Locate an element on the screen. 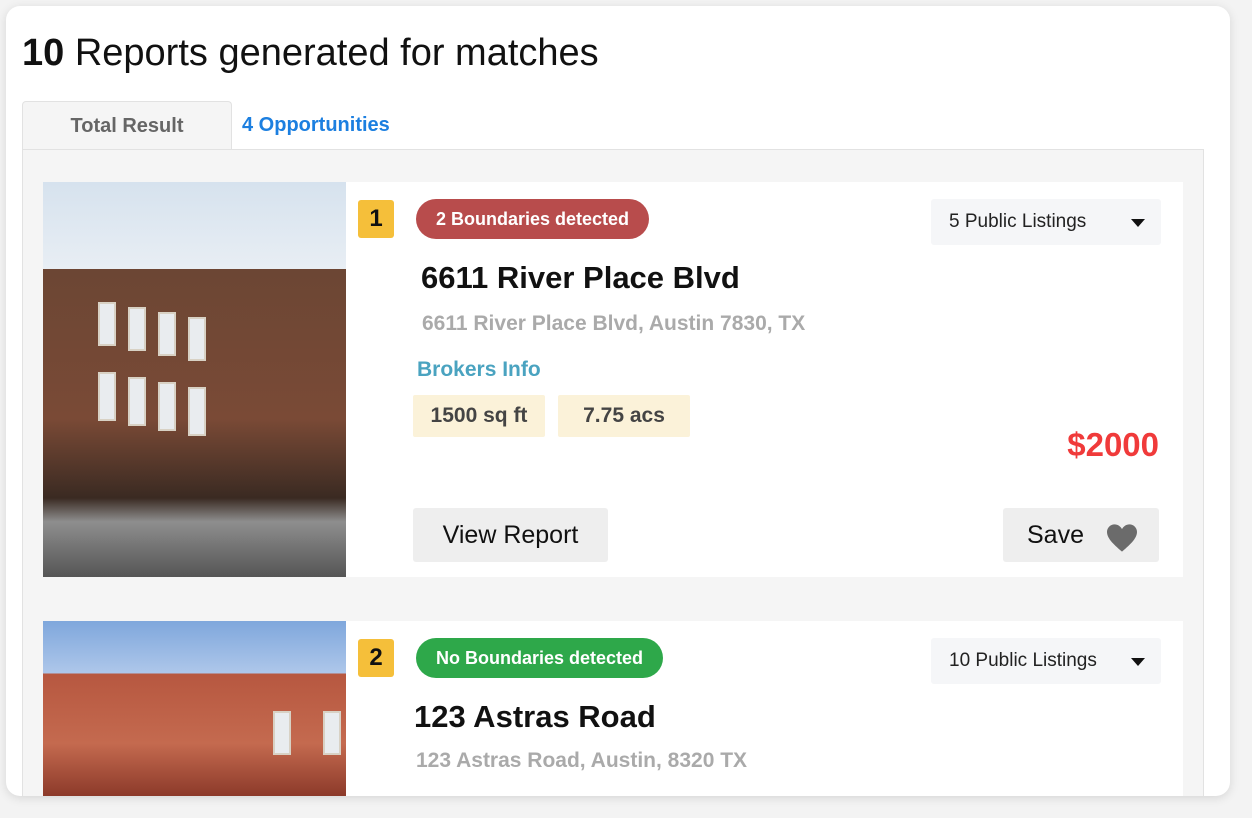 The height and width of the screenshot is (818, 1252). public-listings-label: 10 Public Listings is located at coordinates (1023, 660).